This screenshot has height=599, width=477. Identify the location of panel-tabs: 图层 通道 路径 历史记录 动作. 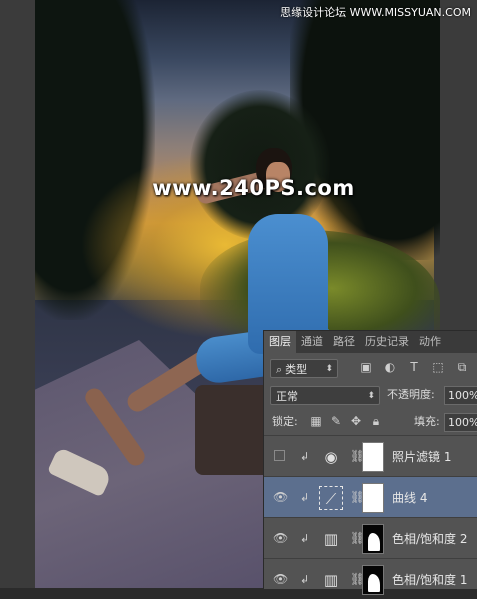
(370, 342).